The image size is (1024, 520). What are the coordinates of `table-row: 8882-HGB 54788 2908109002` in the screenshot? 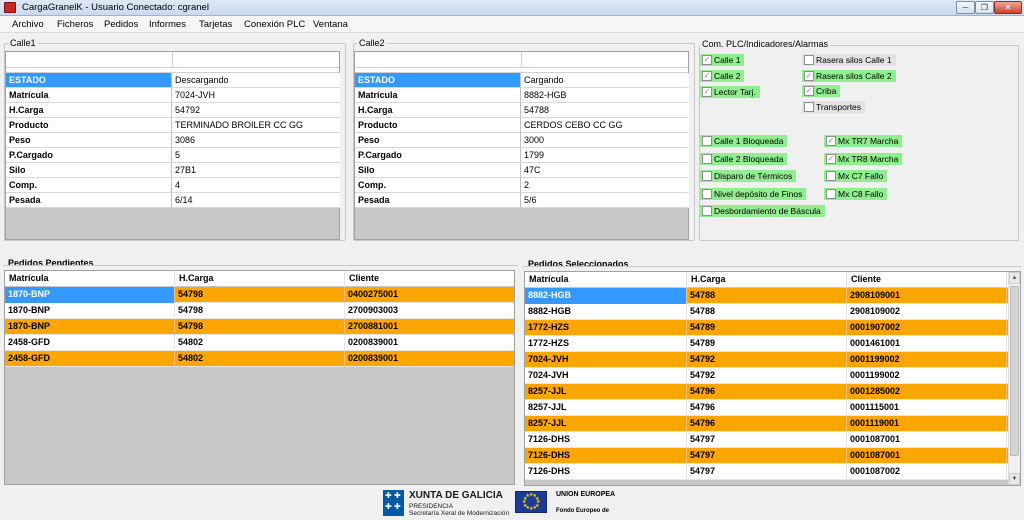 It's located at (766, 312).